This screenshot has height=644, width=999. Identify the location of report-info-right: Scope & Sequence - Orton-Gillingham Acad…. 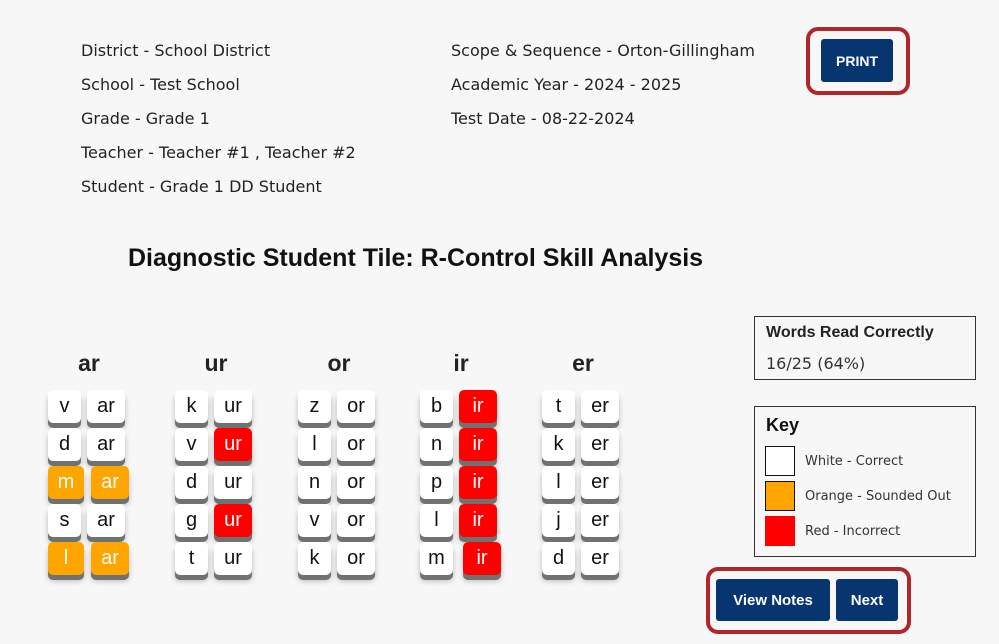
(603, 85).